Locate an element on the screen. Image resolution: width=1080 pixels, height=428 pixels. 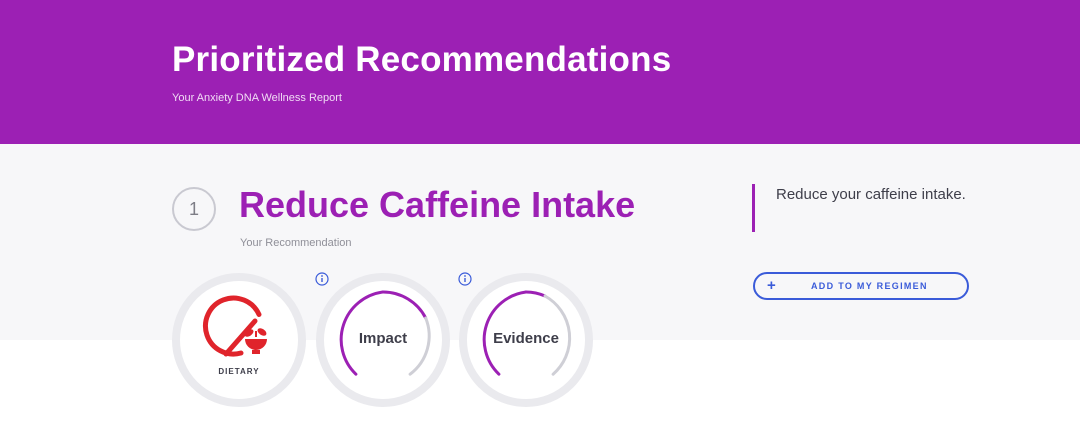
impact-badge: Impact is located at coordinates (383, 340).